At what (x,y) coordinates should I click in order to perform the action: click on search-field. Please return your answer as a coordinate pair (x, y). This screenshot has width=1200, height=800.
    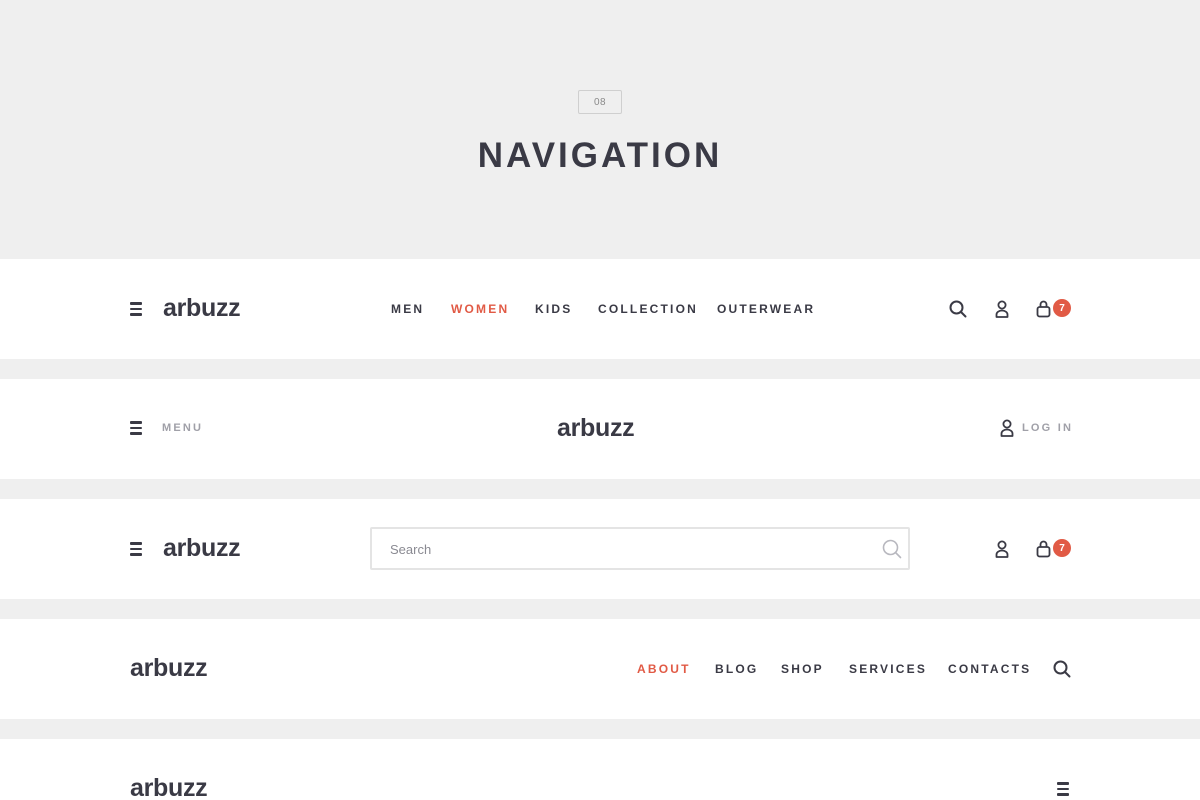
    Looking at the image, I should click on (640, 548).